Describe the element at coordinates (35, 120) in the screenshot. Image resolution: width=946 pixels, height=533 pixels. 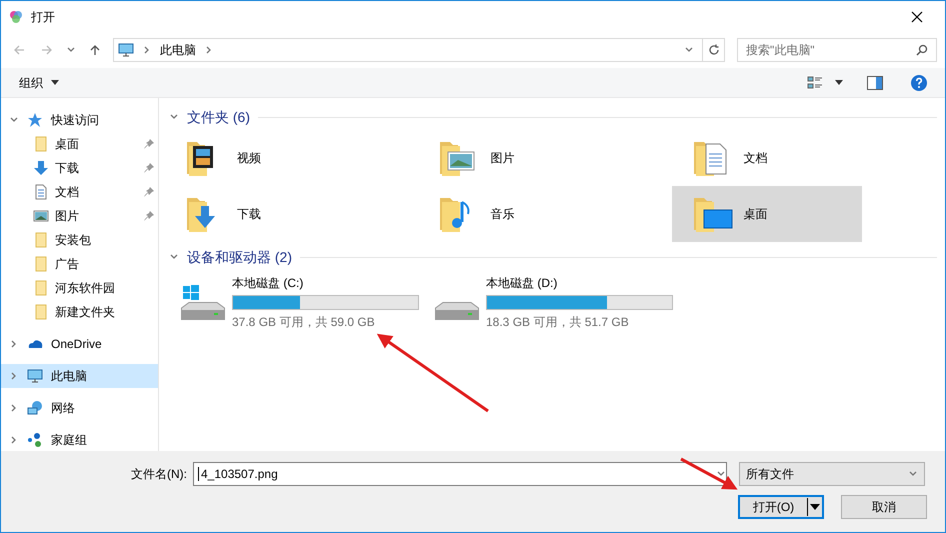
I see `star-icon` at that location.